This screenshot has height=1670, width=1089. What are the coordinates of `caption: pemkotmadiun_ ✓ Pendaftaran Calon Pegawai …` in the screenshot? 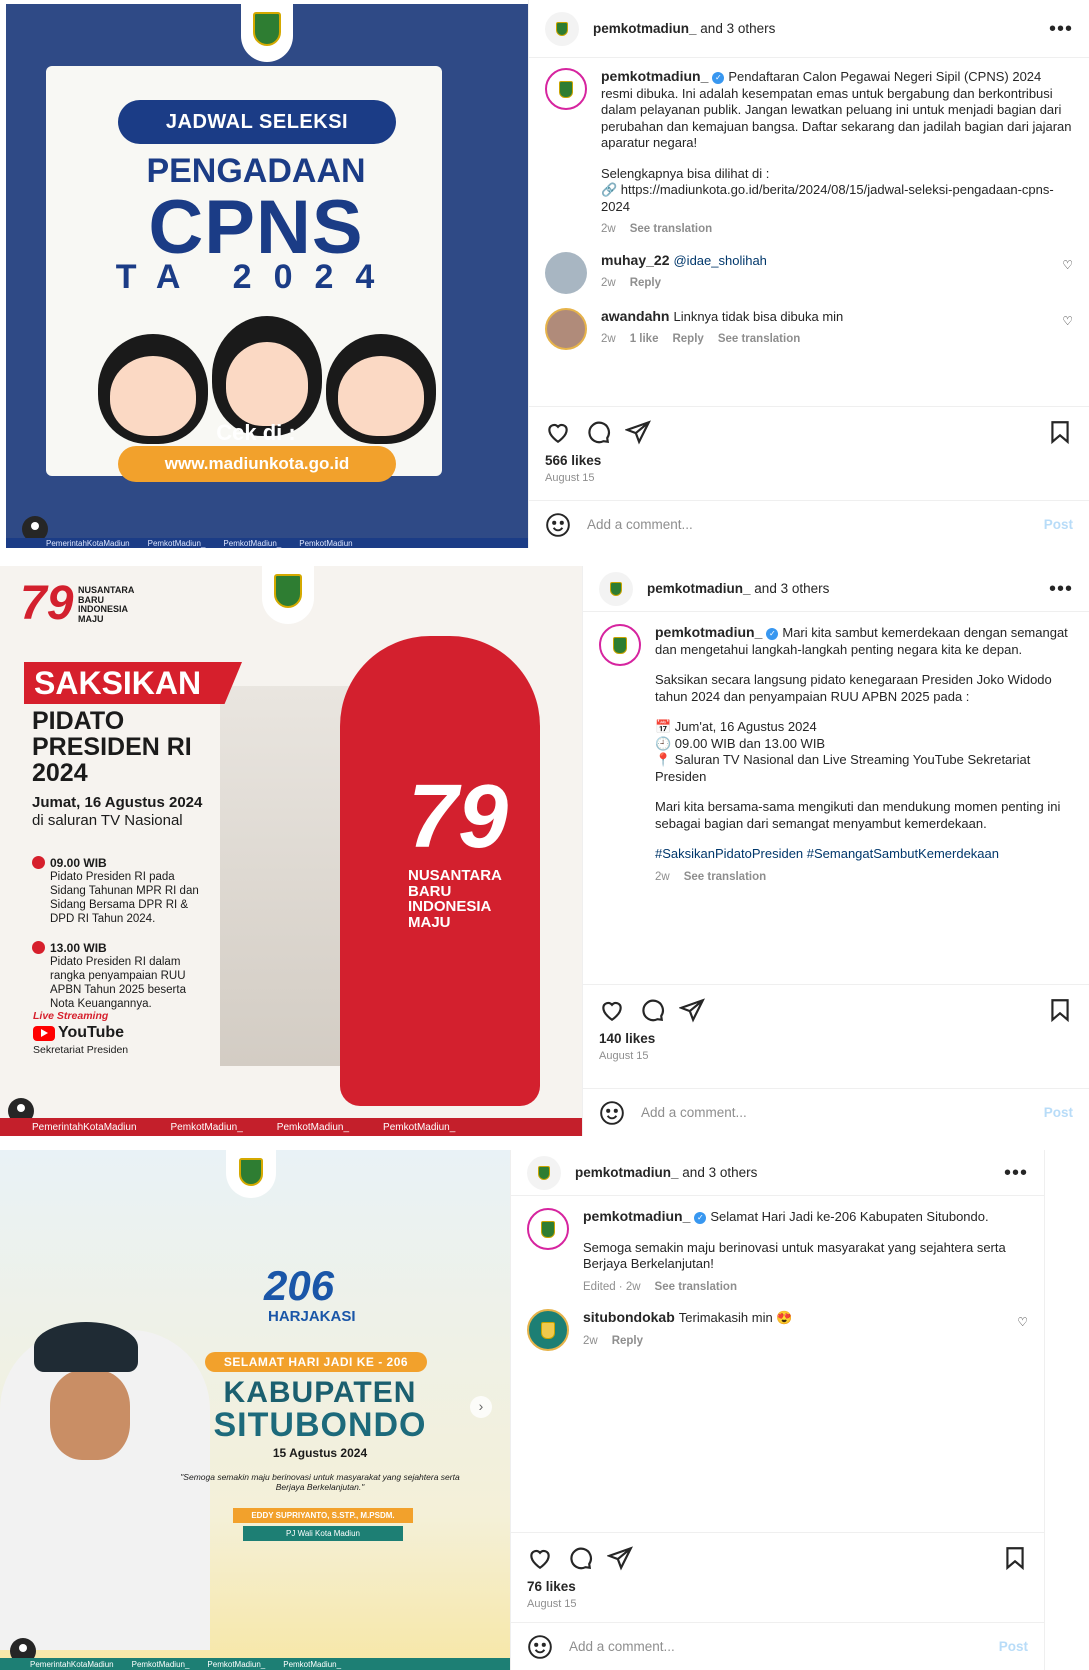 It's located at (809, 153).